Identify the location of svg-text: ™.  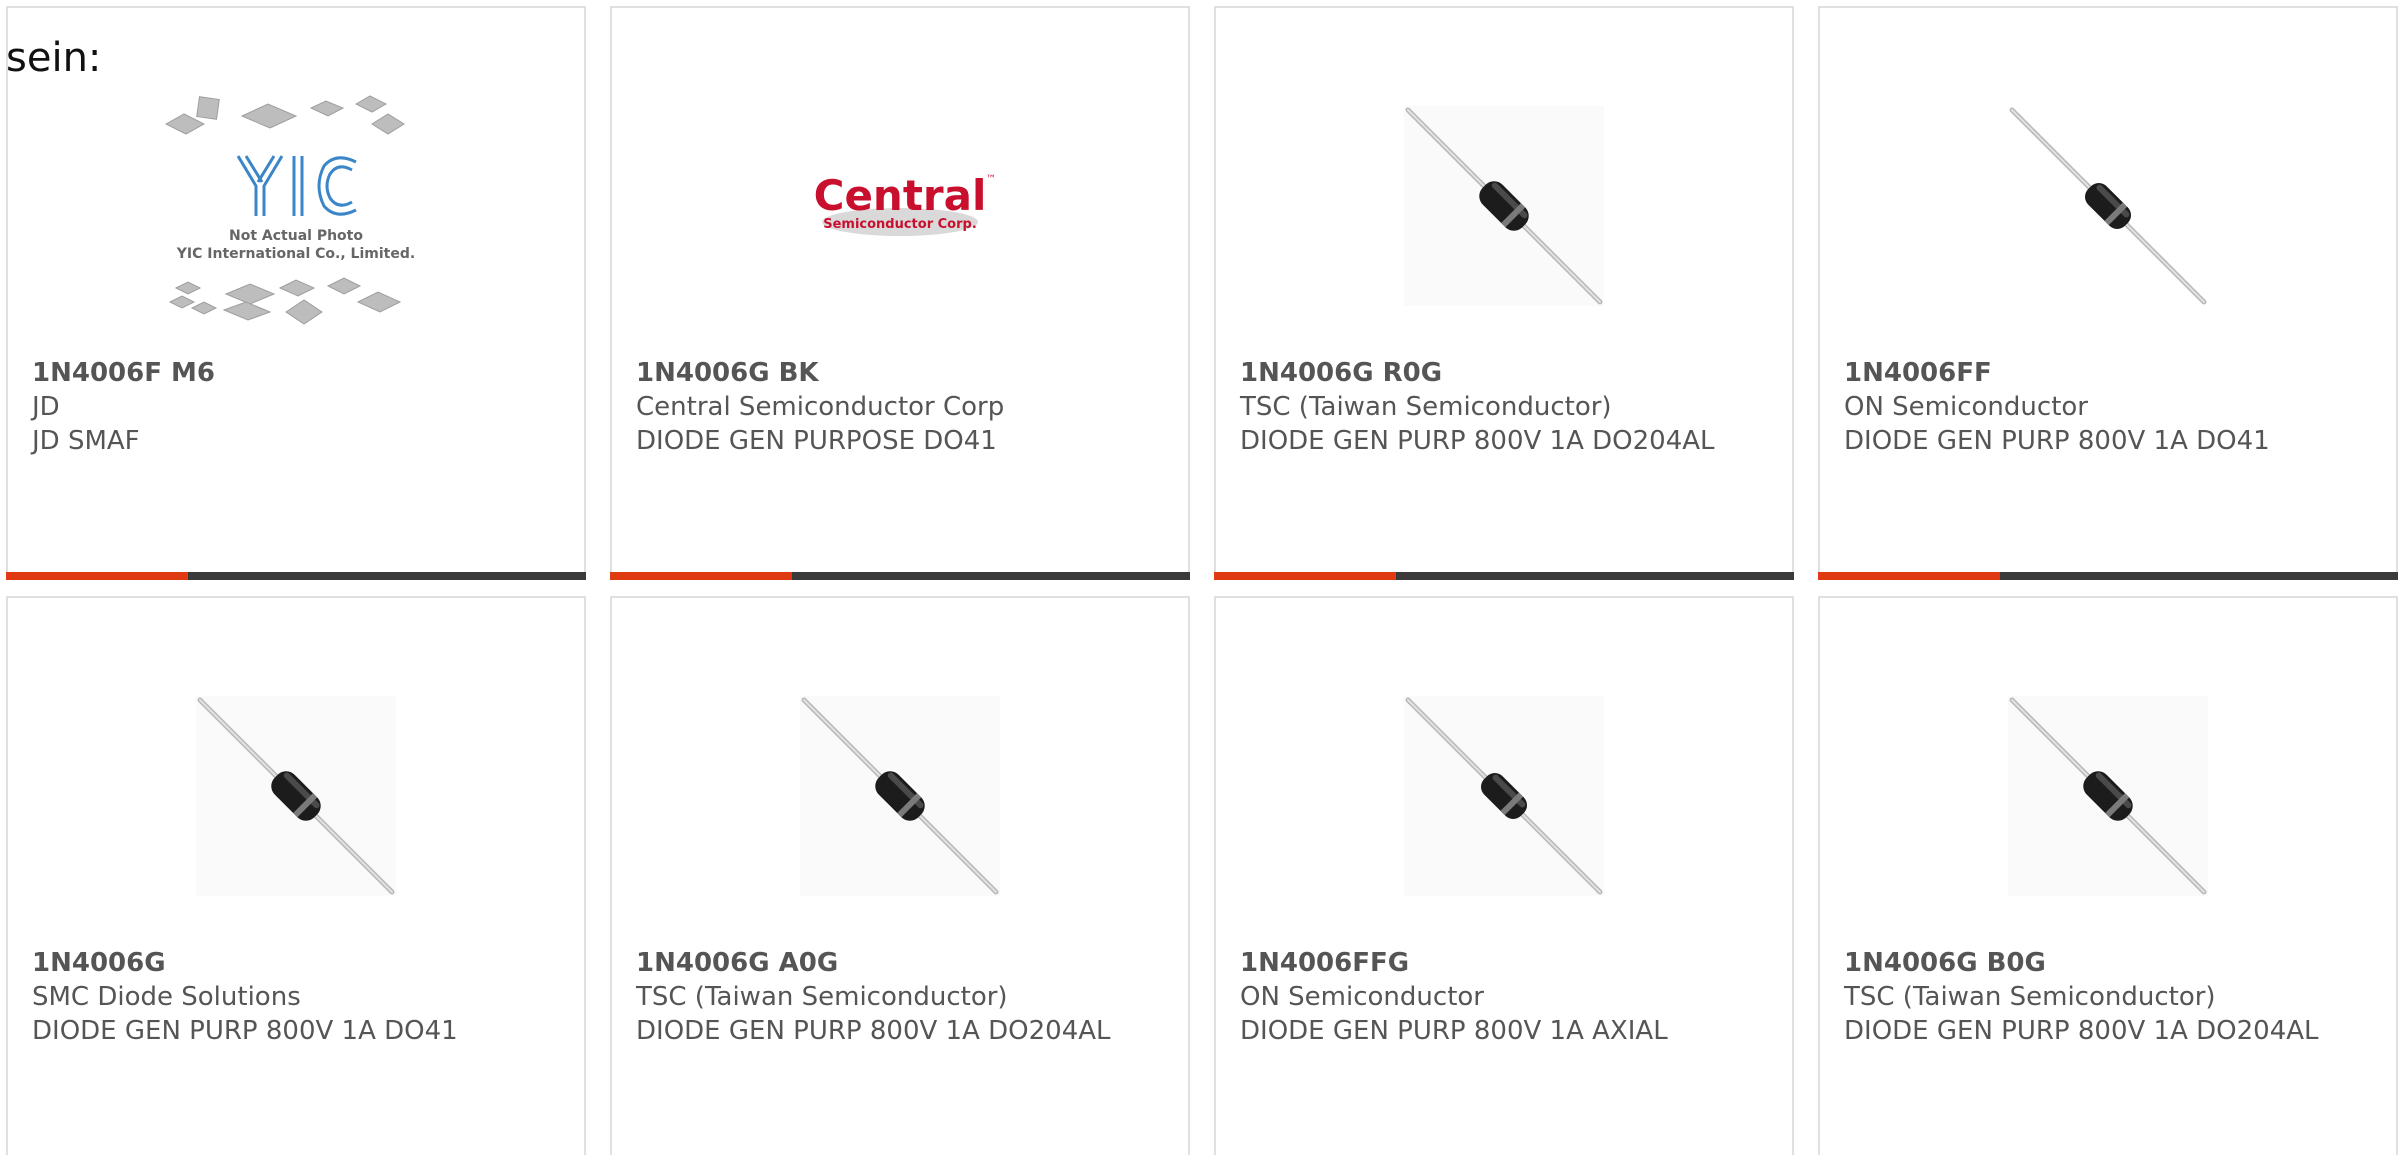
(991, 179).